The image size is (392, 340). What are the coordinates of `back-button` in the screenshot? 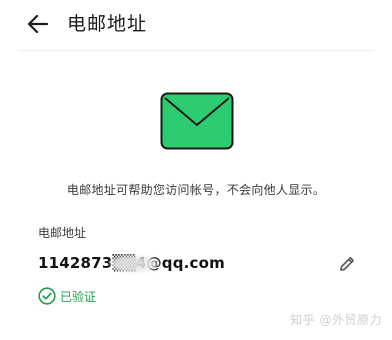 It's located at (38, 24).